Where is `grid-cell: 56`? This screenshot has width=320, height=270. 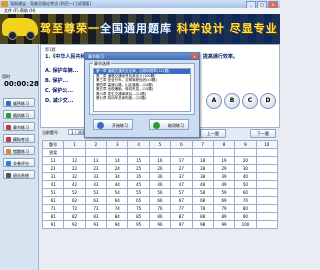 grid-cell: 56 is located at coordinates (160, 192).